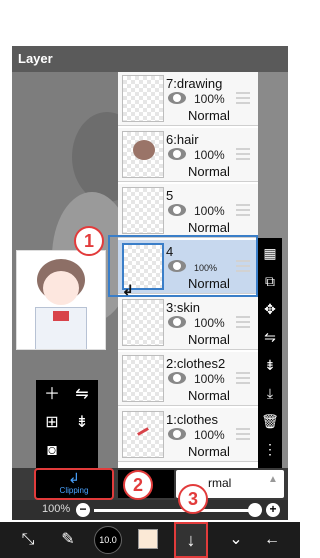 This screenshot has height=558, width=320. Describe the element at coordinates (28, 540) in the screenshot. I see `transform-tool-icon: ⤡` at that location.